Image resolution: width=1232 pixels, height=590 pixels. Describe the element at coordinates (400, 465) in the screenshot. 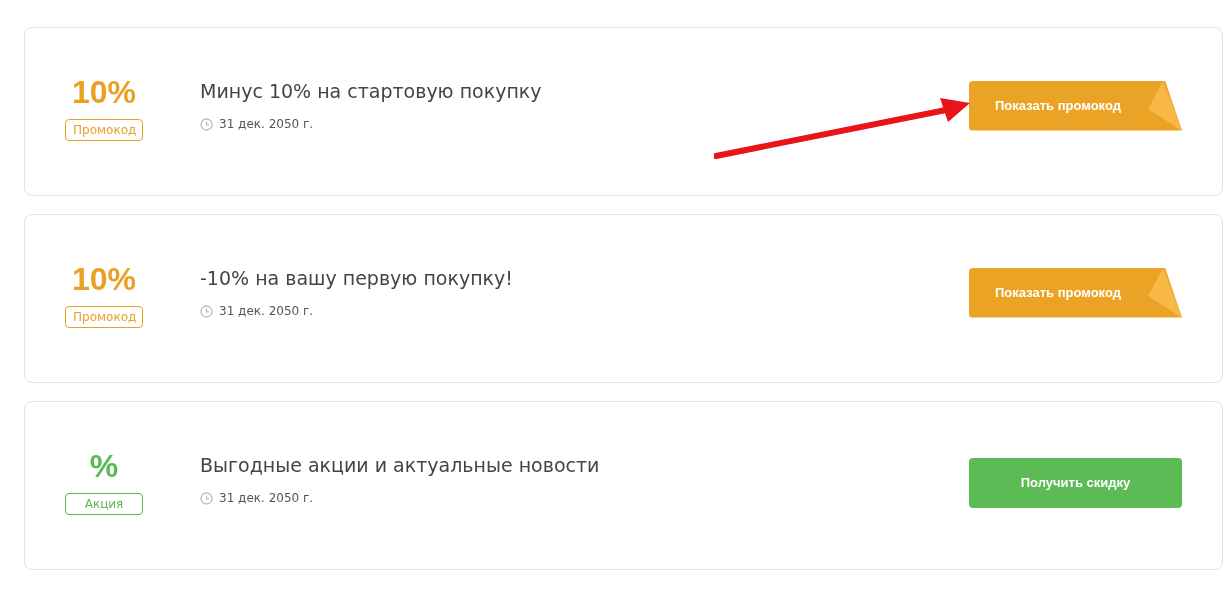

I see `offer-title: Выгодные акции и актуальные новости` at that location.